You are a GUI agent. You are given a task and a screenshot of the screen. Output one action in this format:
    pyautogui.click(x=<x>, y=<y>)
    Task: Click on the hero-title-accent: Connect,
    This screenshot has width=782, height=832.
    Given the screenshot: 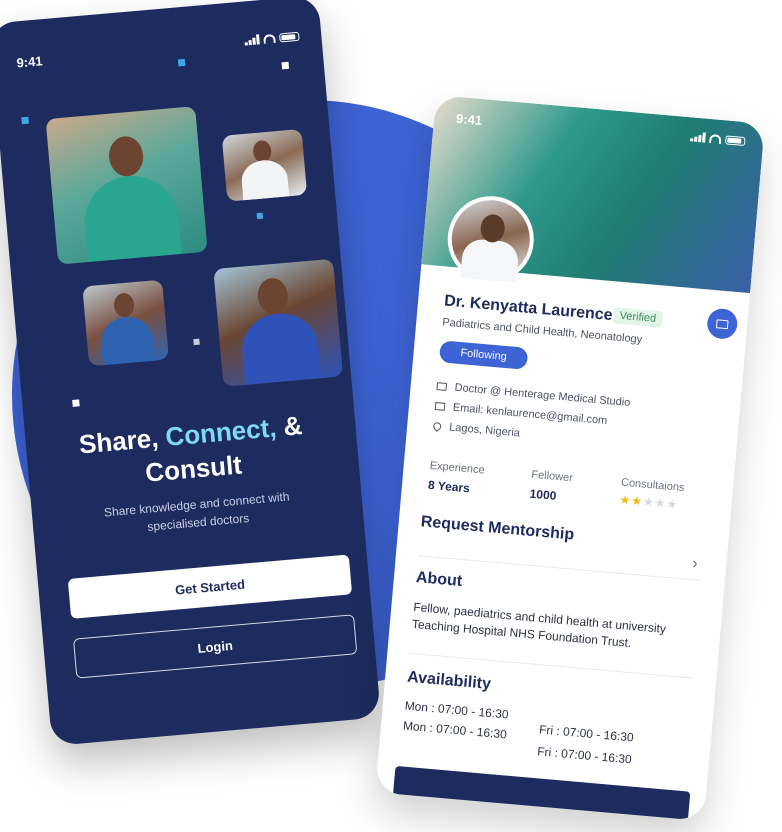 What is the action you would take?
    pyautogui.click(x=221, y=432)
    